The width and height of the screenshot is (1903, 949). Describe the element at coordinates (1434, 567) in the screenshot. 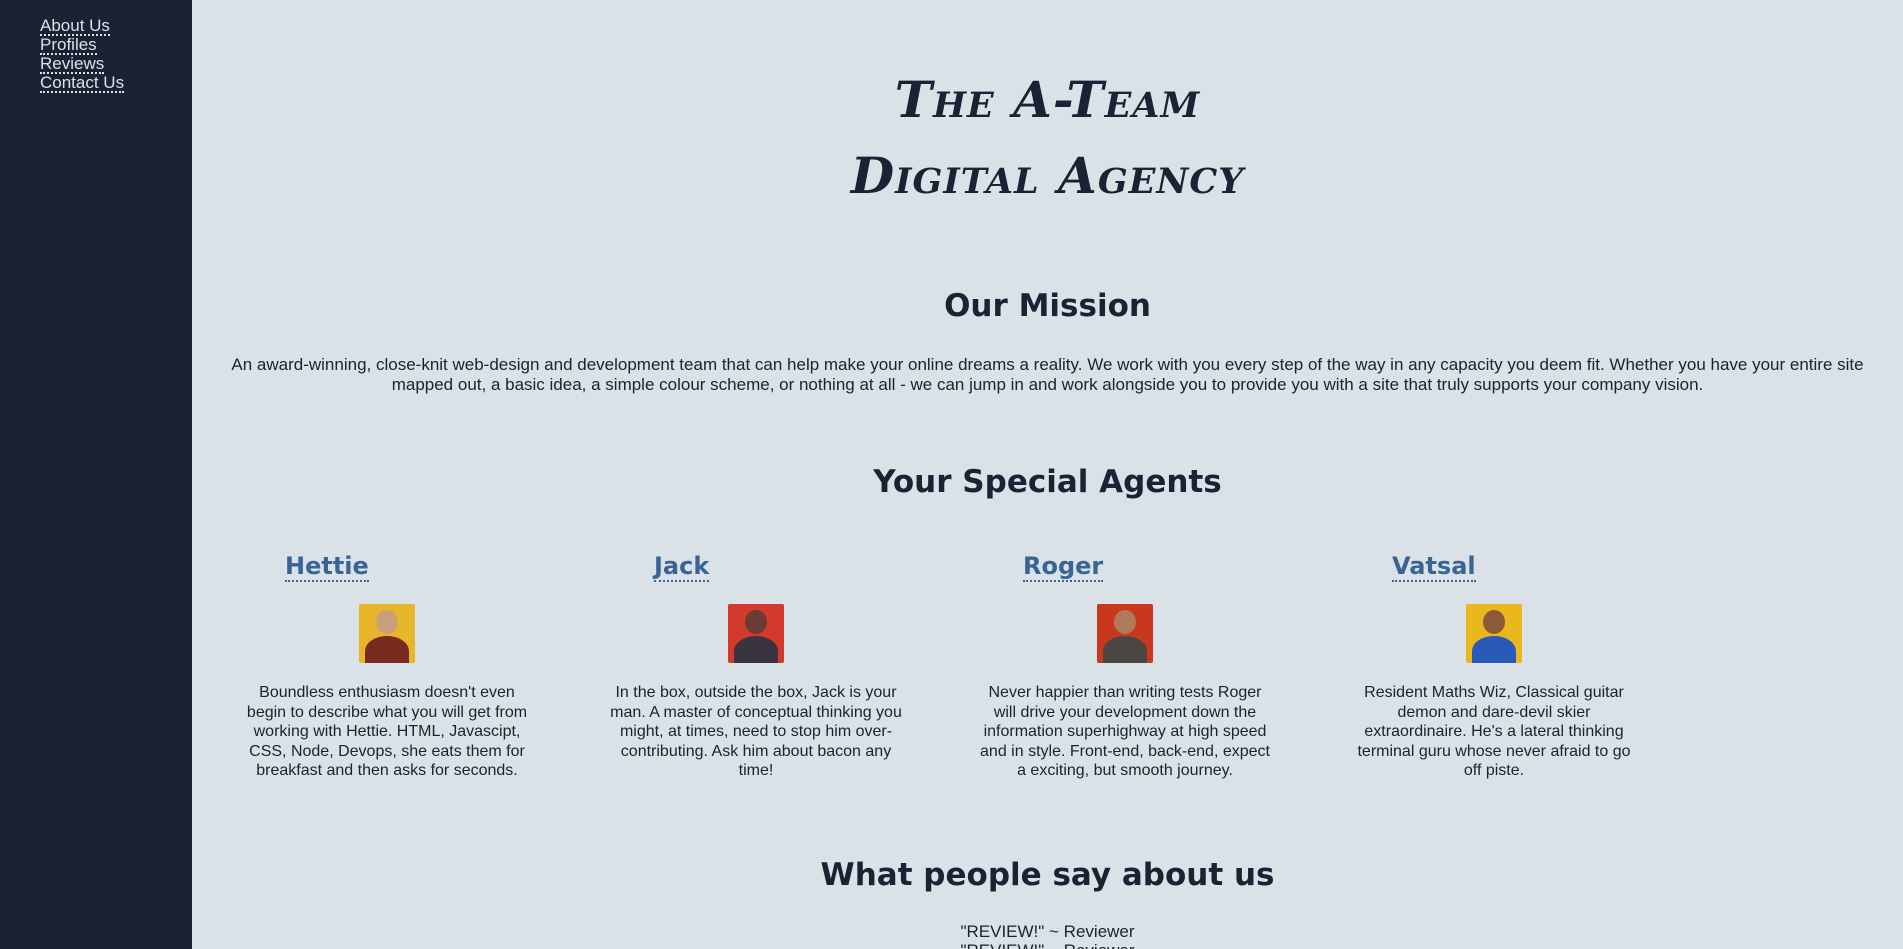

I see `agent-name-link: Vatsal` at that location.